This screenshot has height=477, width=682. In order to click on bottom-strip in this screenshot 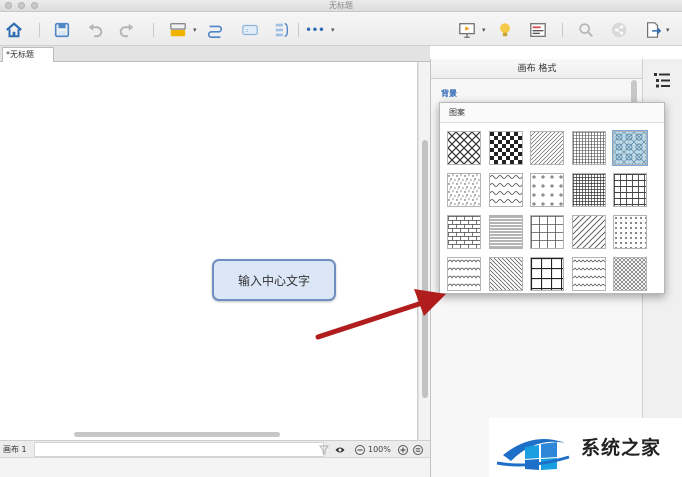, I will do `click(220, 467)`.